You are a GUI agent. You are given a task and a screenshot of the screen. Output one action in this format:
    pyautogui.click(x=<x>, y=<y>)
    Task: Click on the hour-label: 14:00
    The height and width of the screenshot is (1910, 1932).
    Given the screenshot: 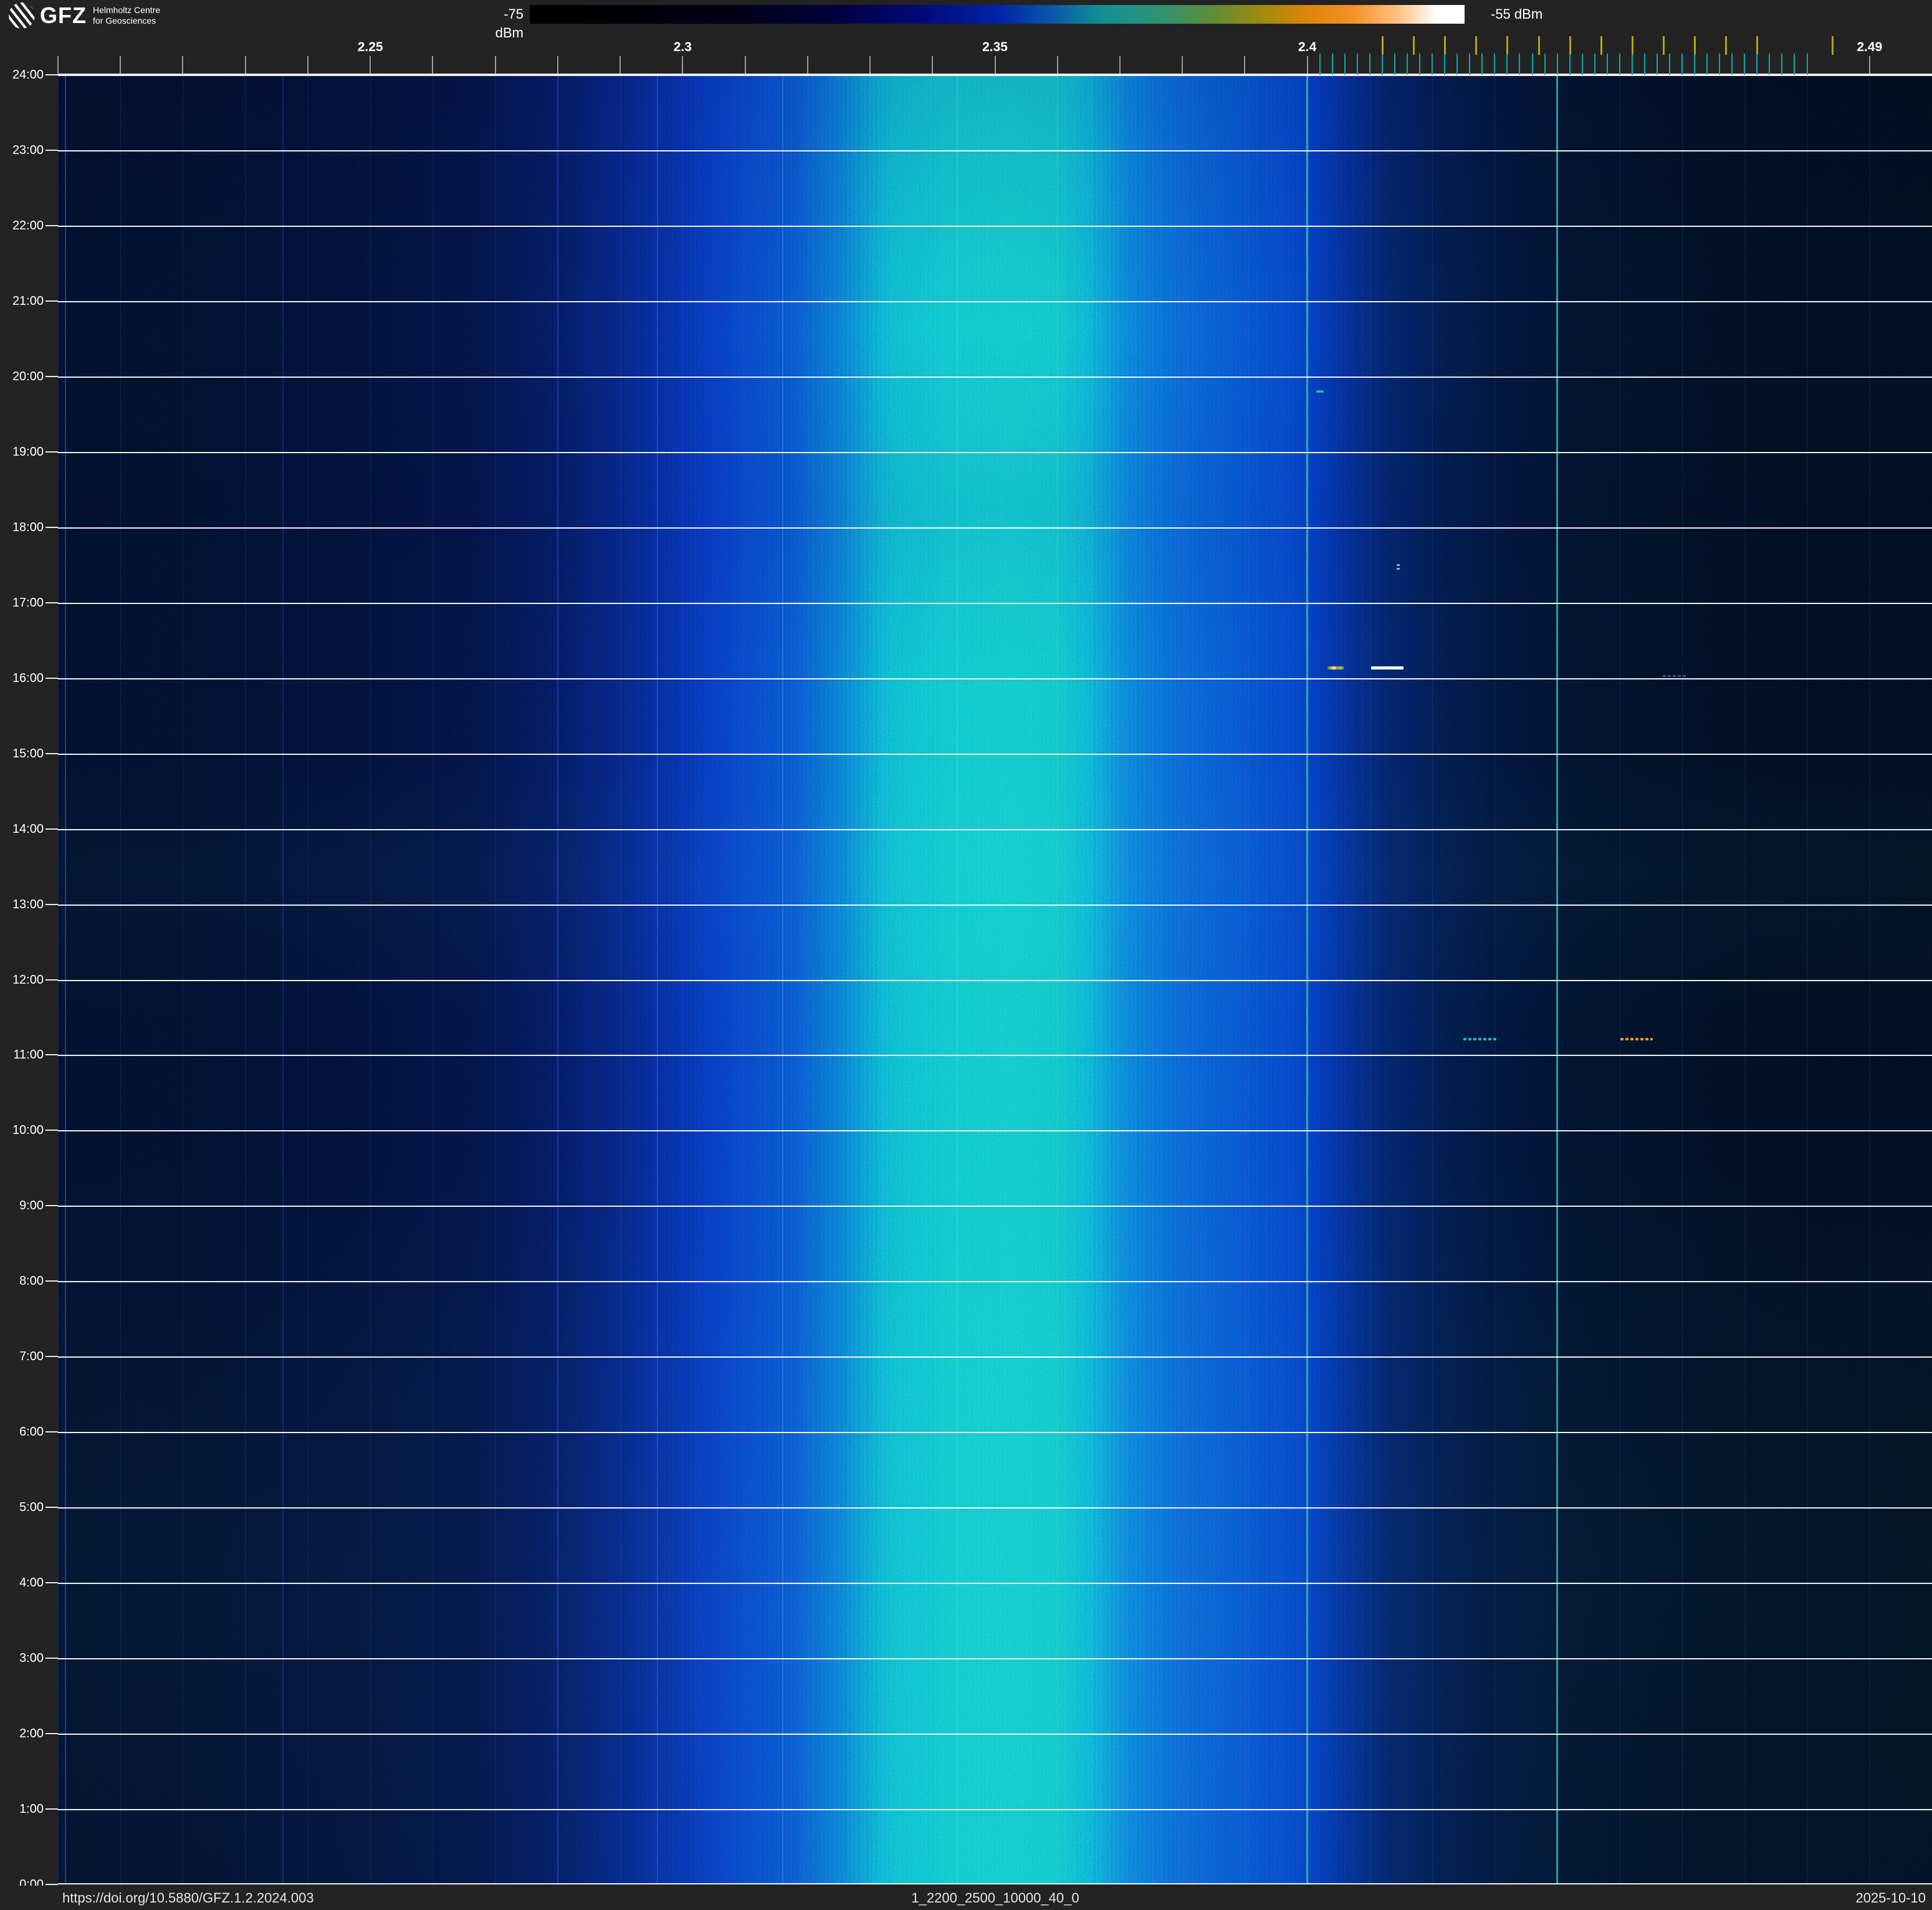 What is the action you would take?
    pyautogui.click(x=28, y=829)
    